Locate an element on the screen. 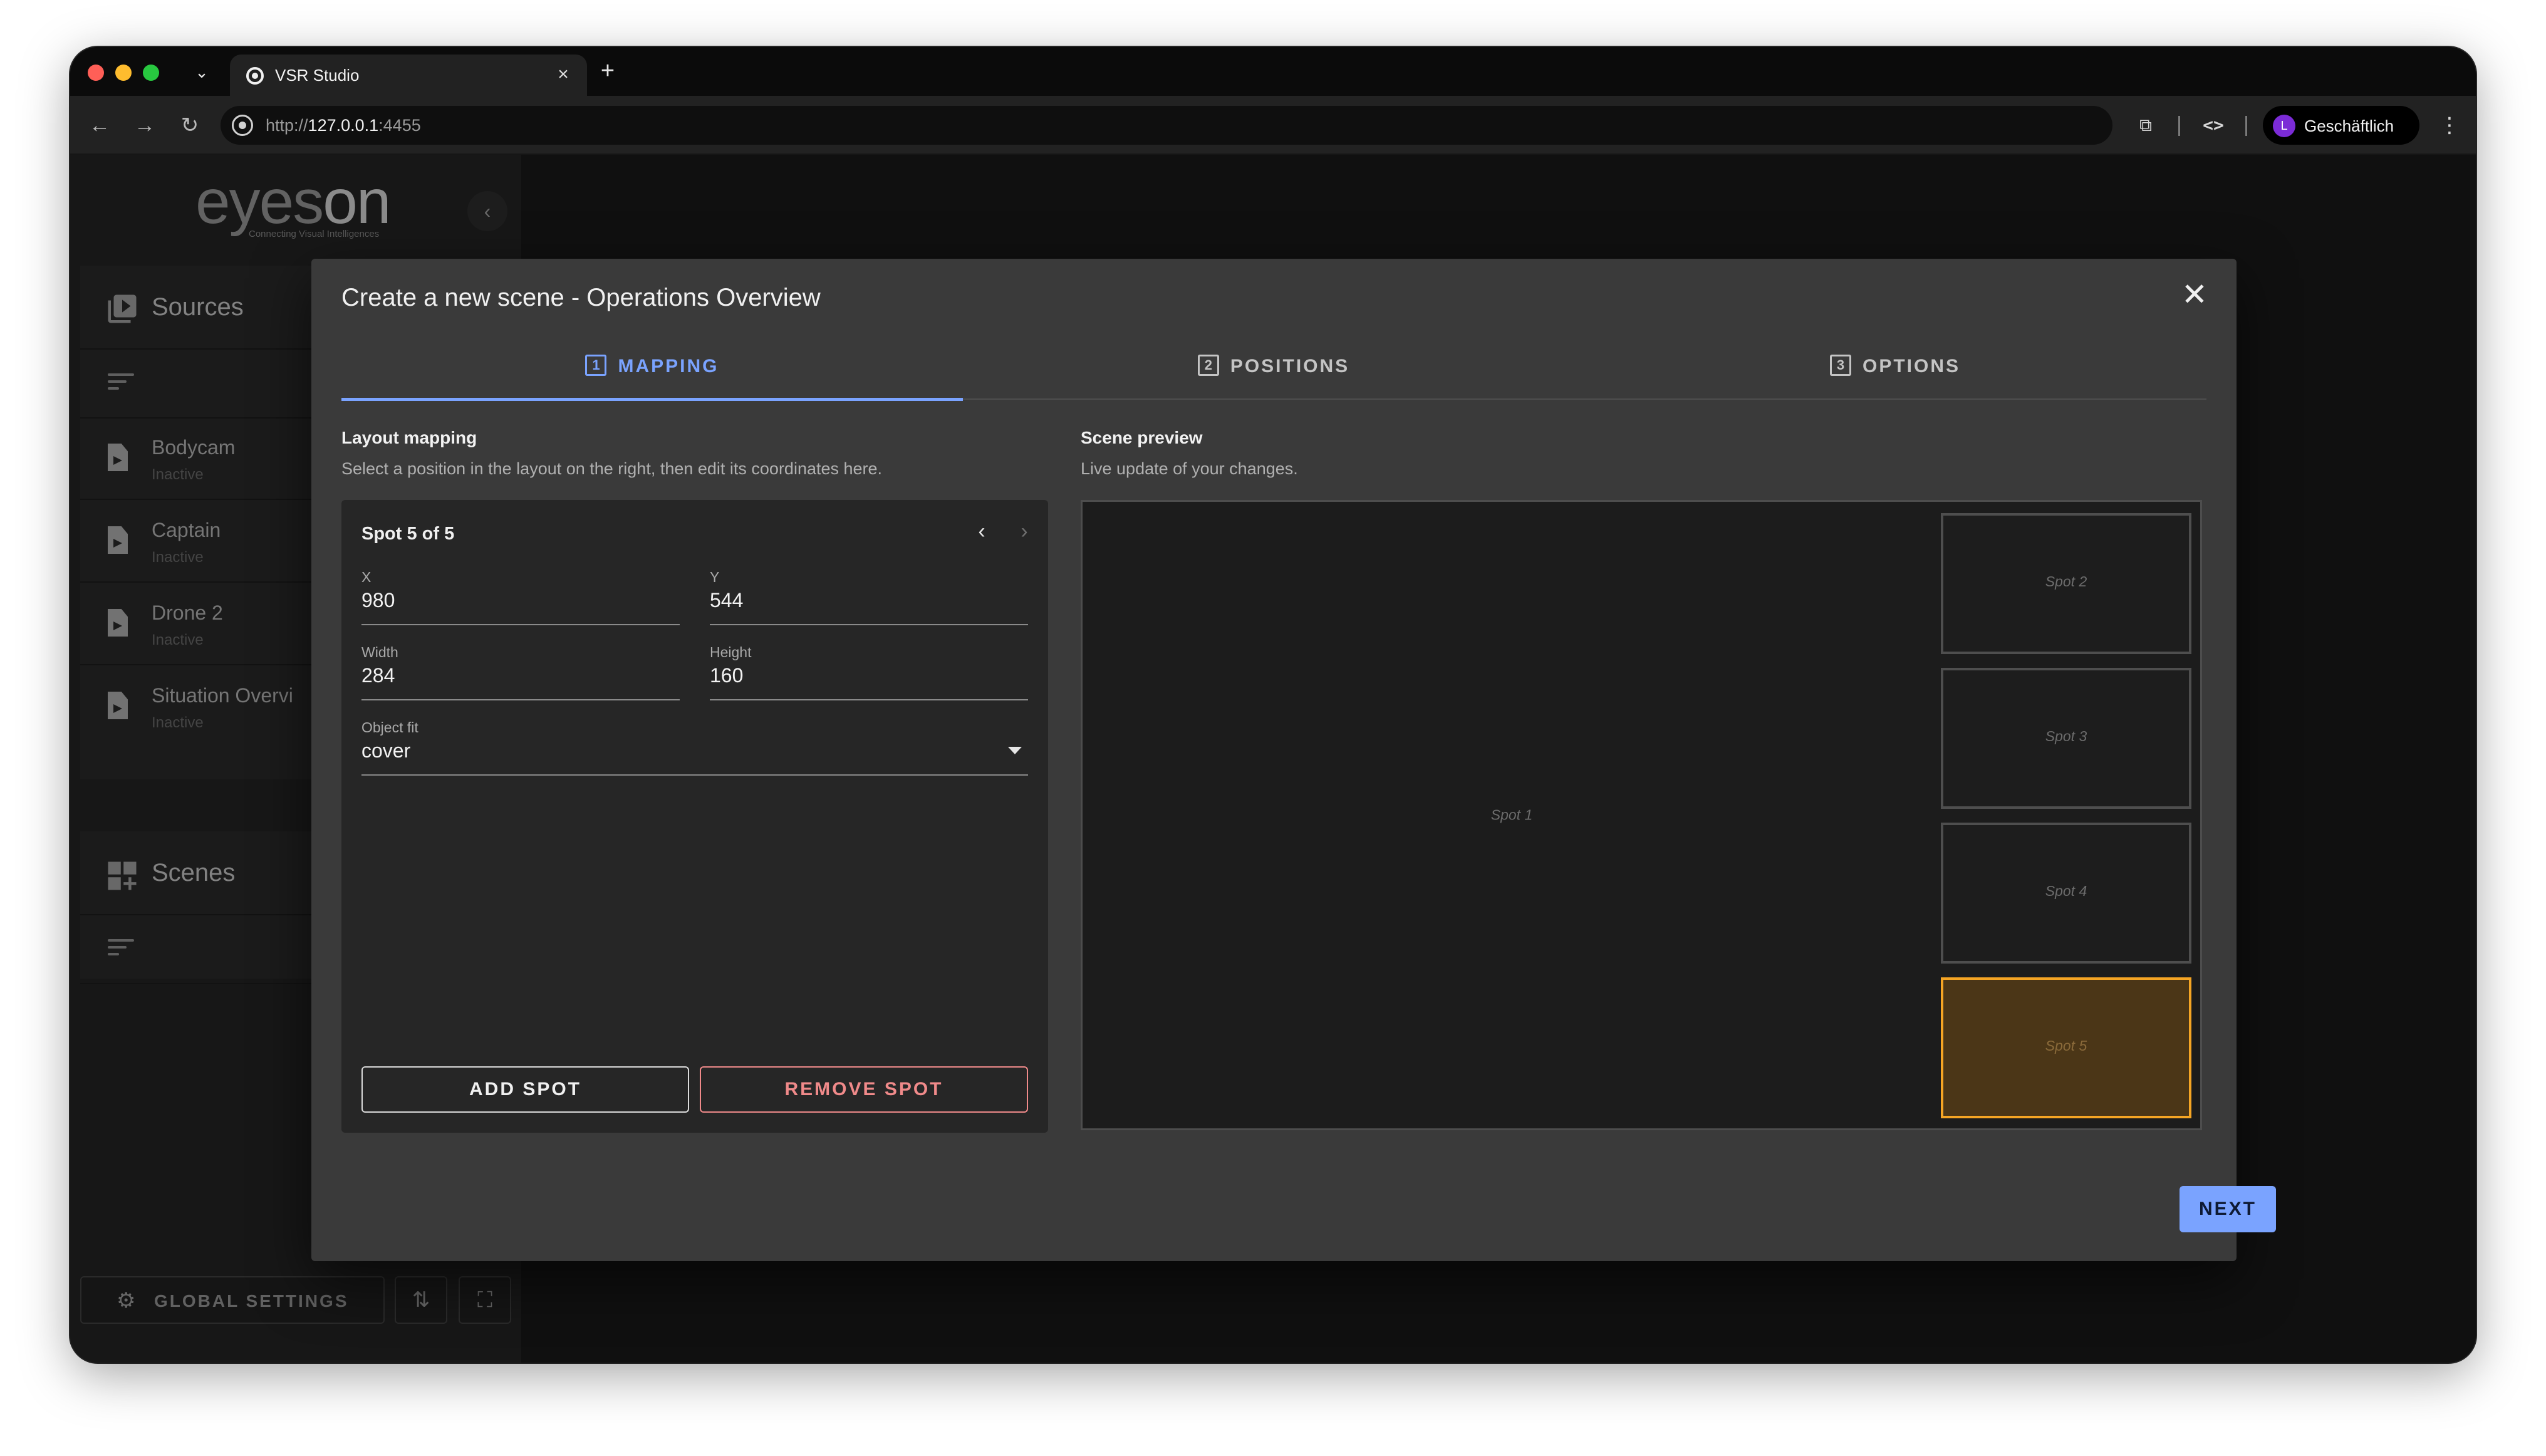 This screenshot has height=1456, width=2546. new-tab-button: + is located at coordinates (607, 70).